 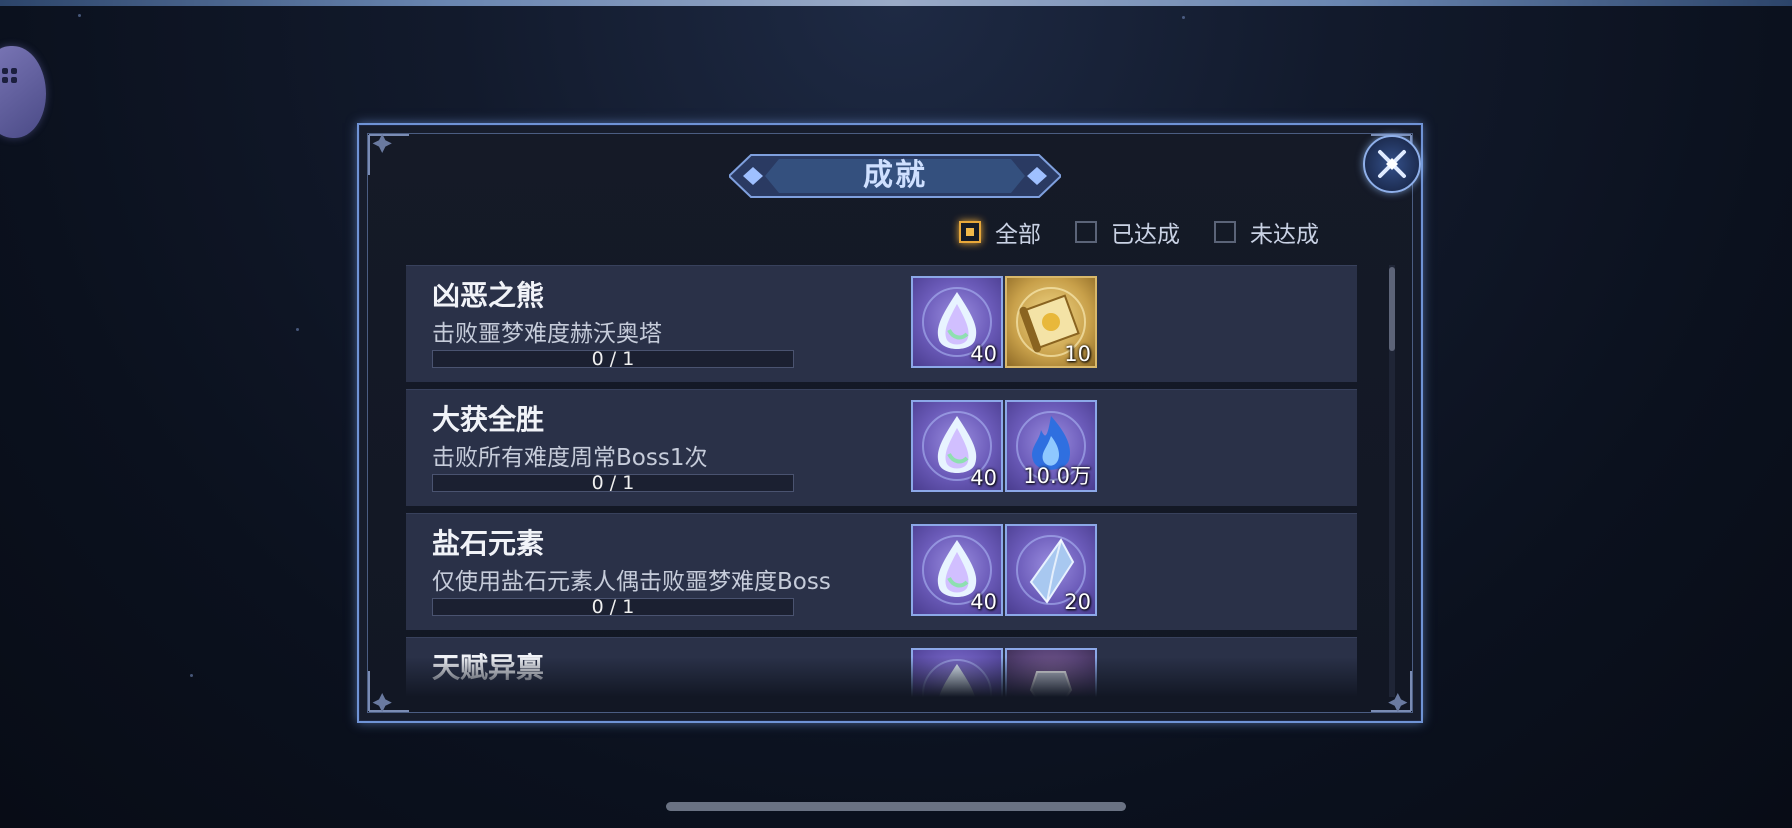 I want to click on reward-slot: 10, so click(x=1051, y=322).